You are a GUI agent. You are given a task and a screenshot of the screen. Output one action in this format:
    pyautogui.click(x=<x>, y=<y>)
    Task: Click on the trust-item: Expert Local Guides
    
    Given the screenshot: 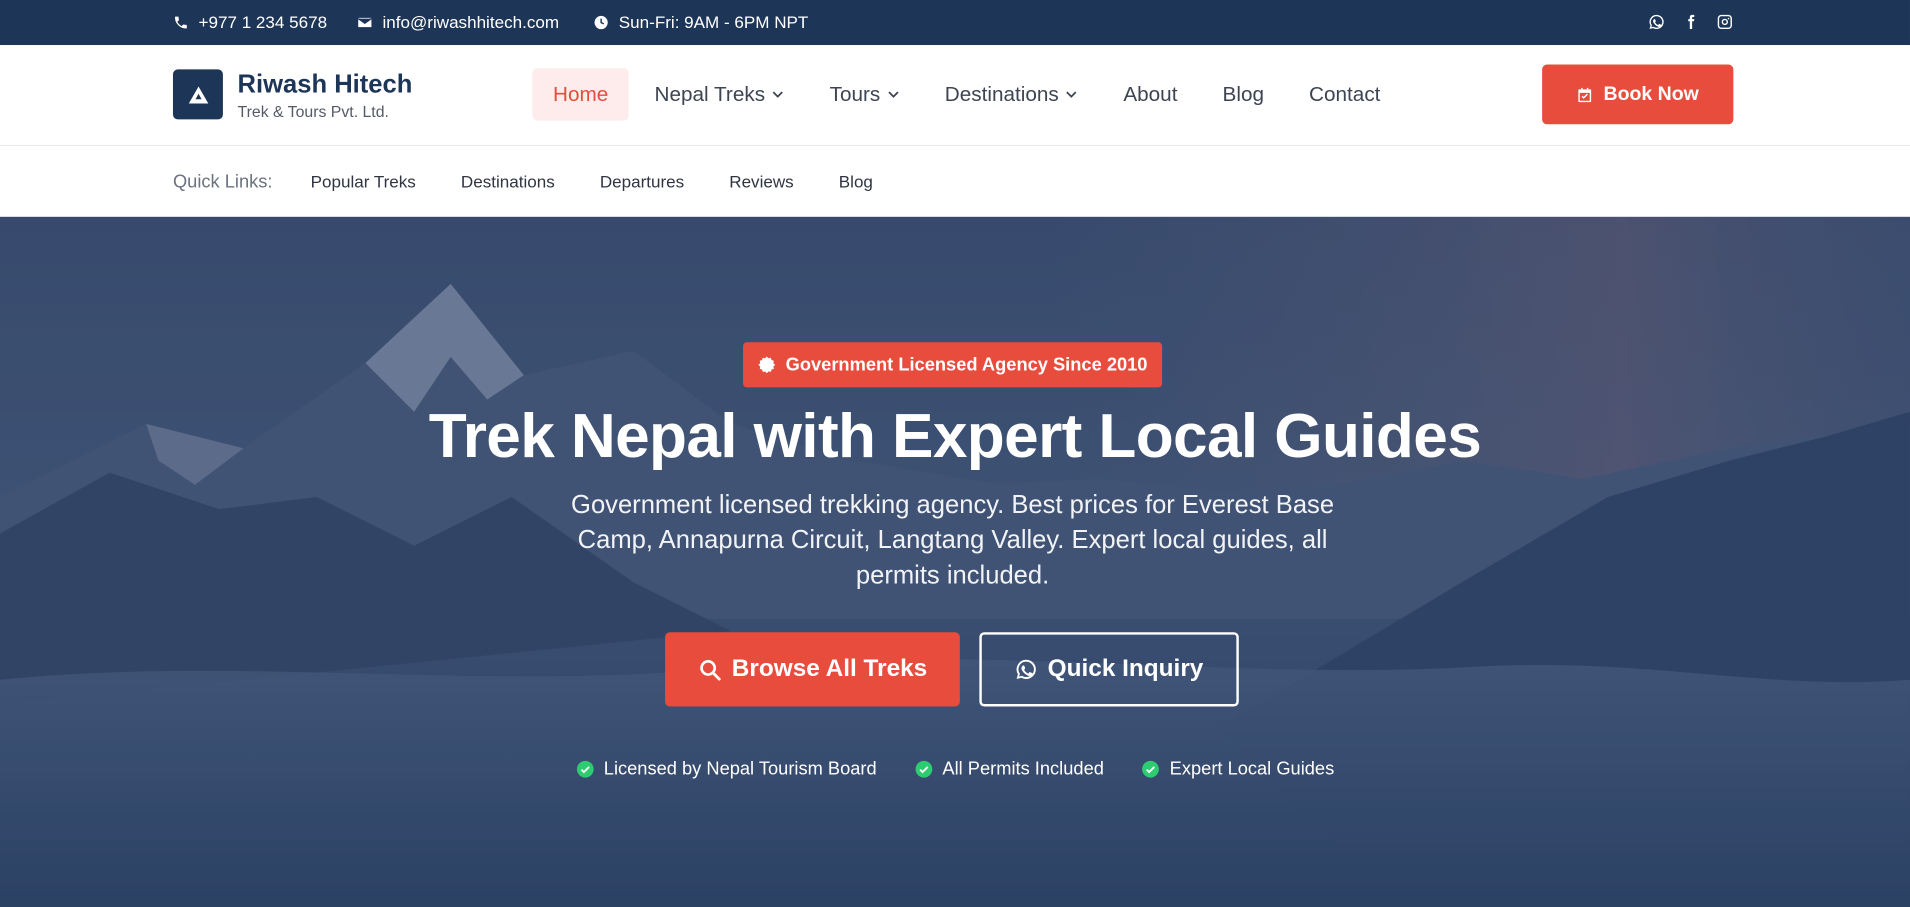 What is the action you would take?
    pyautogui.click(x=1238, y=769)
    